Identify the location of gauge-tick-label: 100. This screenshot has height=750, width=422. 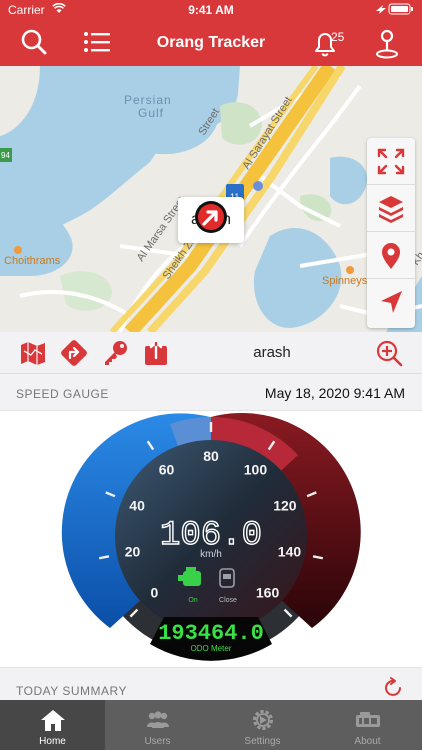
(256, 469).